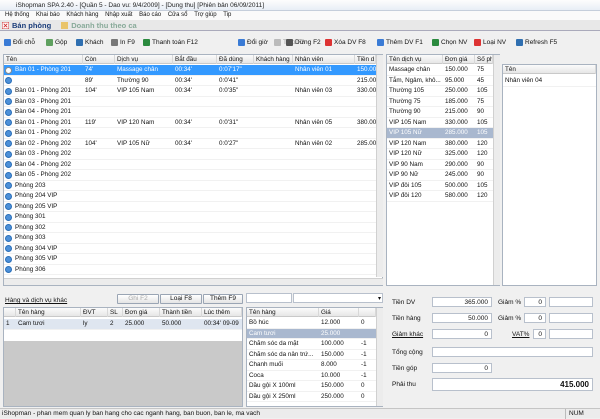 The width and height of the screenshot is (600, 419). What do you see at coordinates (339, 312) in the screenshot?
I see `col-gia: Giá` at bounding box center [339, 312].